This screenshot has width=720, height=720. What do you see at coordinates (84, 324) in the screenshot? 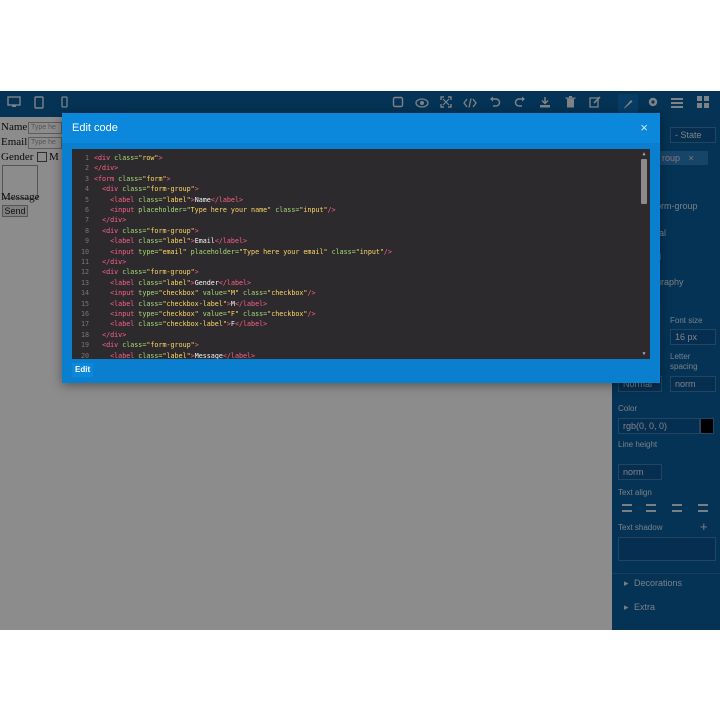
I see `line-number: 17` at bounding box center [84, 324].